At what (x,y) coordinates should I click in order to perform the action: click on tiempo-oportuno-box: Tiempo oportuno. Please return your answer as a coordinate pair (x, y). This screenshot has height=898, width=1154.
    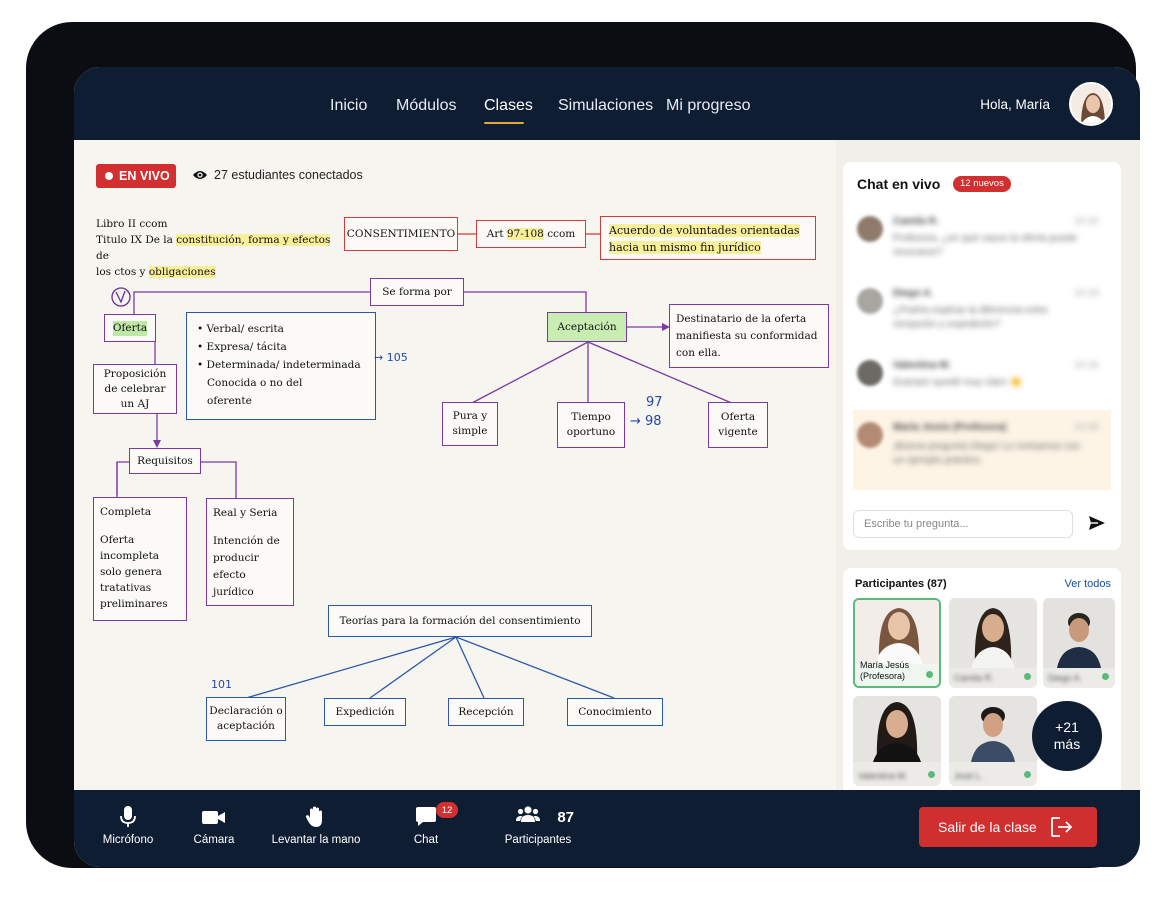
    Looking at the image, I should click on (591, 425).